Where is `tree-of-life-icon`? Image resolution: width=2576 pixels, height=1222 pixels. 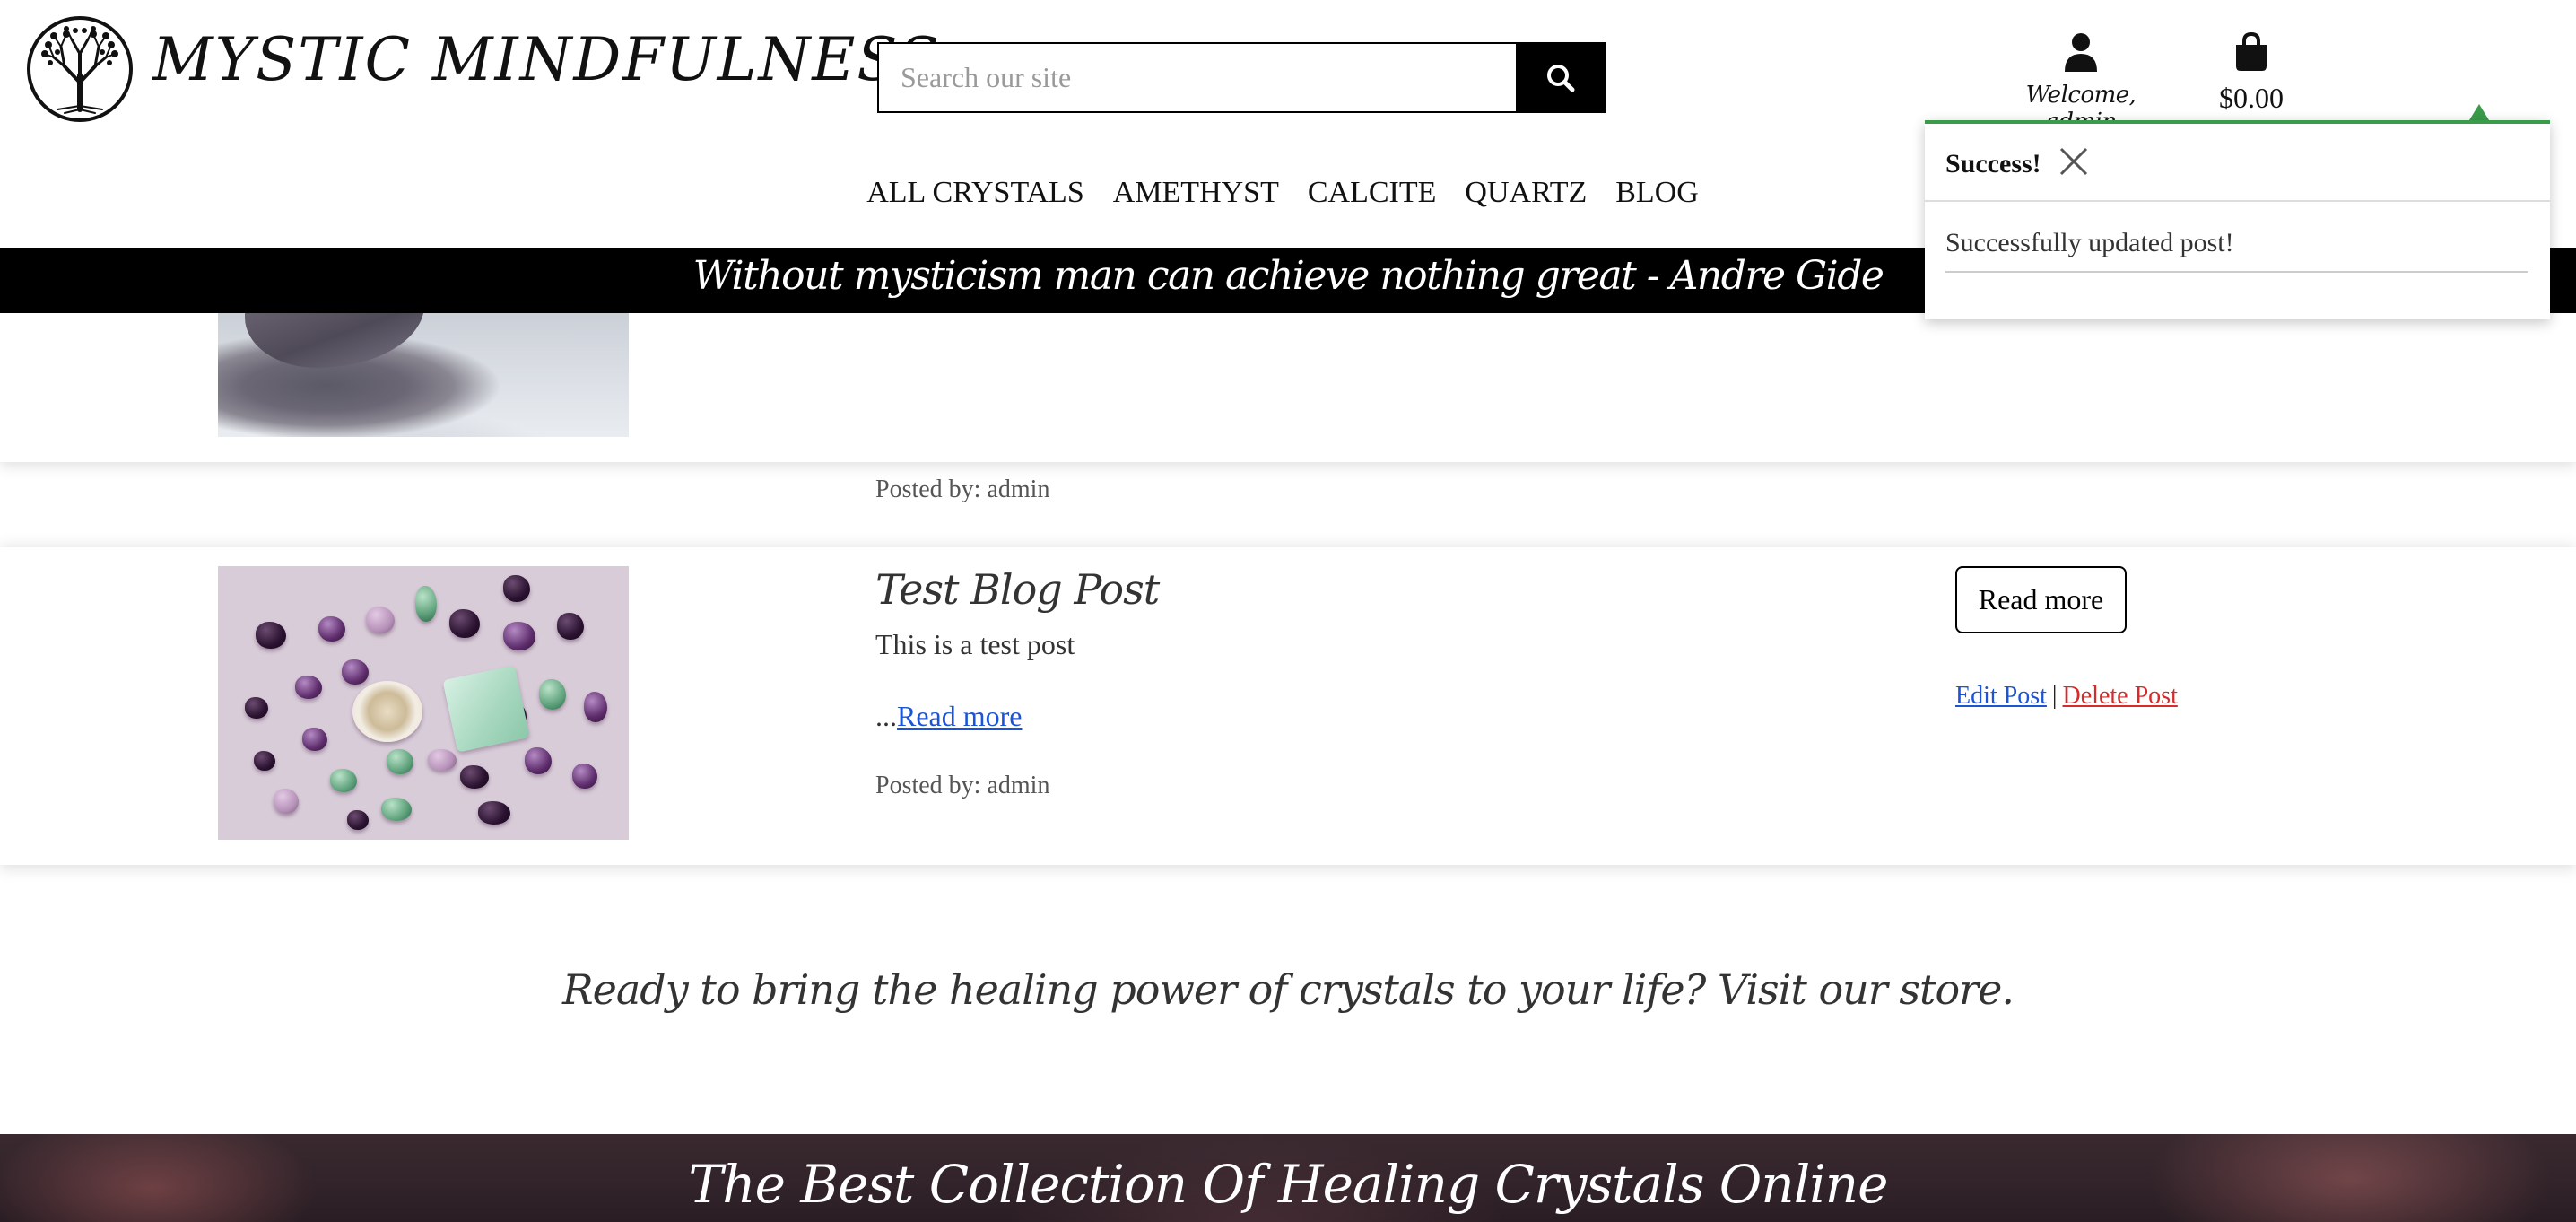
tree-of-life-icon is located at coordinates (80, 69).